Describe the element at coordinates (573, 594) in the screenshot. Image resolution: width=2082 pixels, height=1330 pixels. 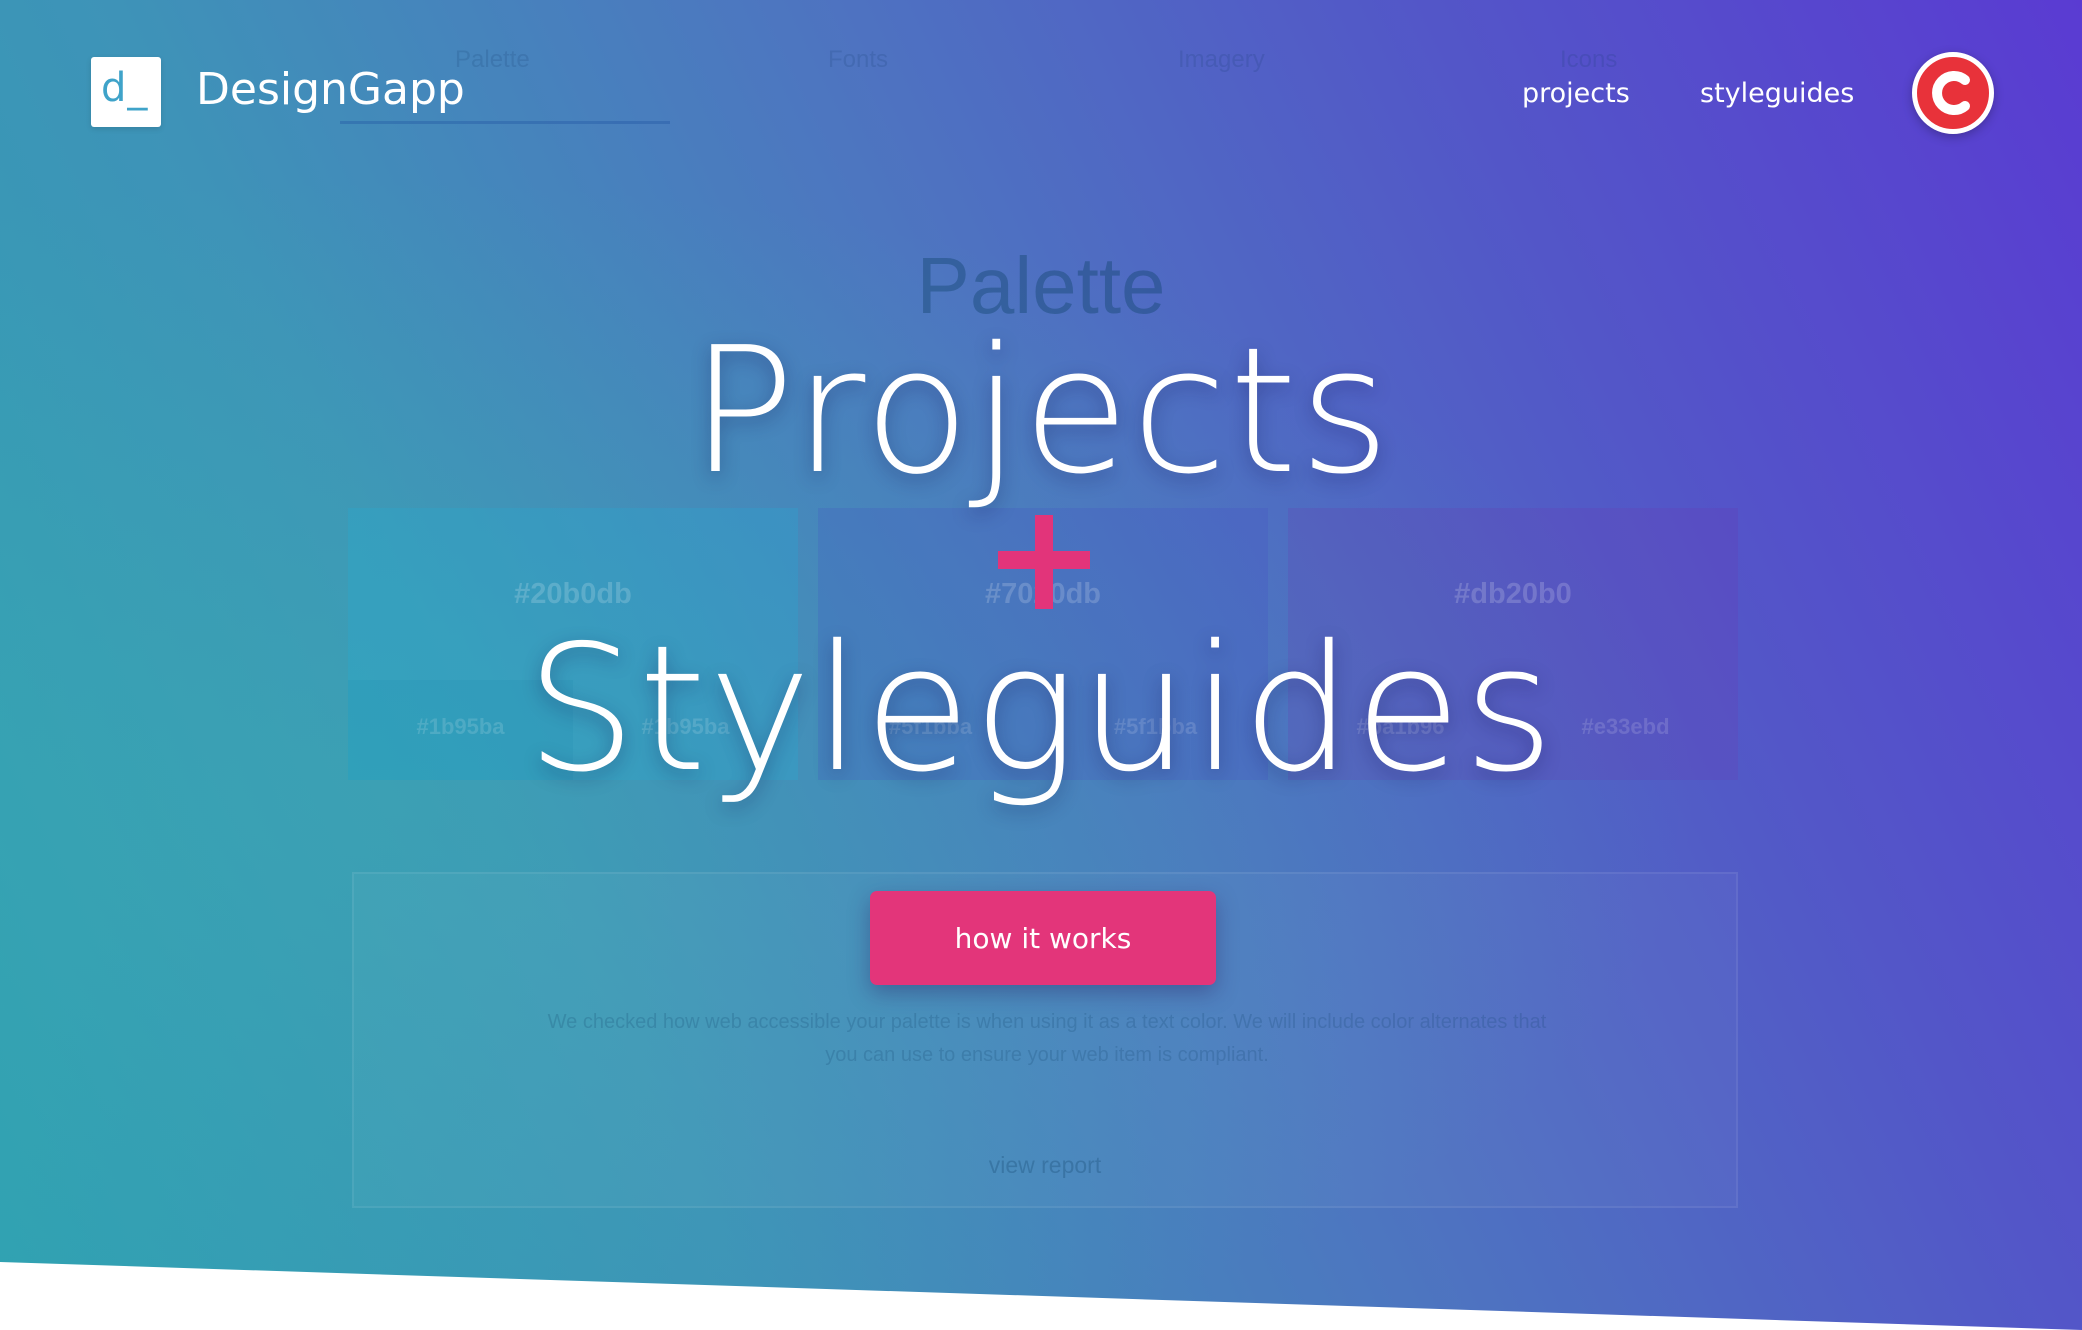
I see `ghost-swatch-hex: #20b0db` at that location.